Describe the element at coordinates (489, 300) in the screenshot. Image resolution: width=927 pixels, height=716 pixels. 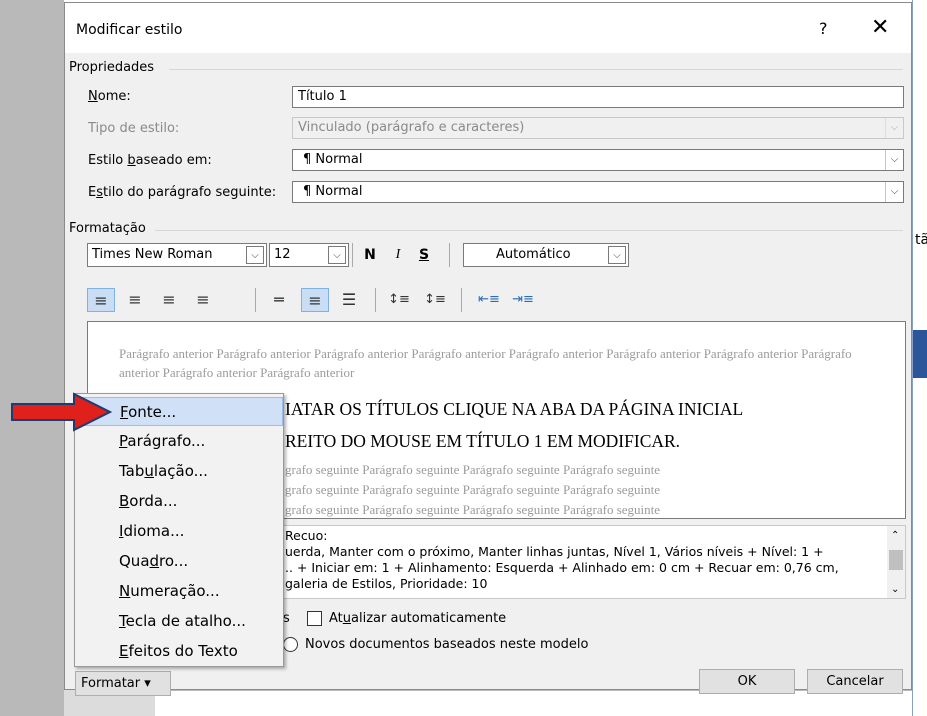
I see `decrease-indent-icon: ⇤≡` at that location.